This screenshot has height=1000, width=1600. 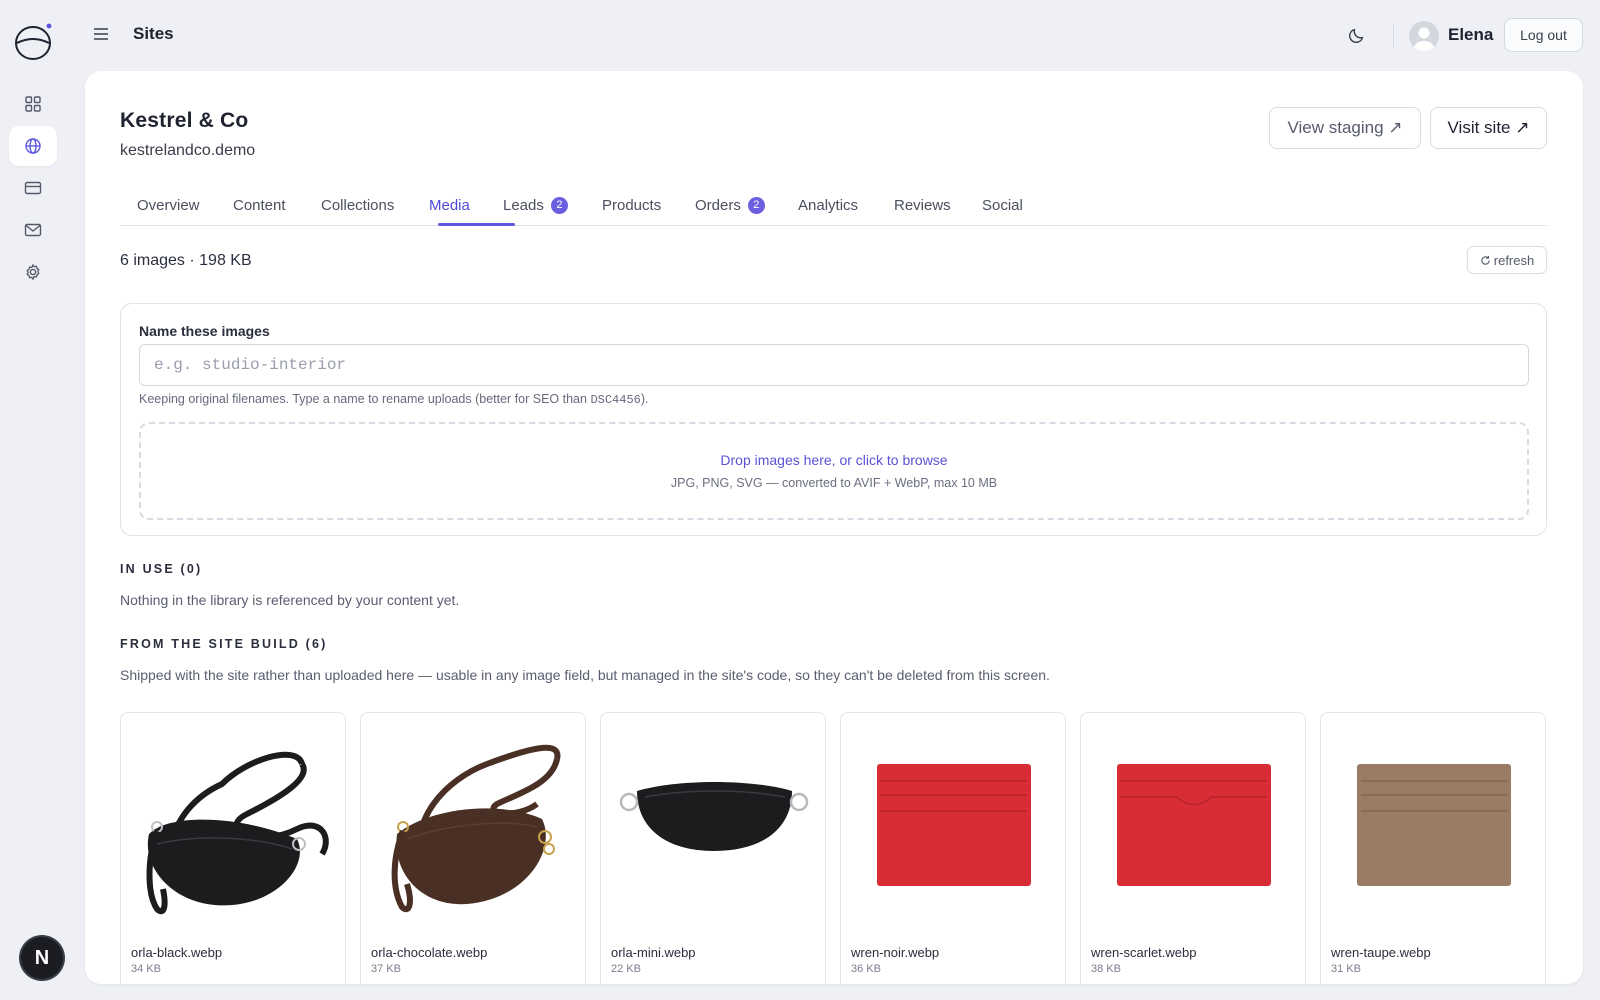 I want to click on image-tile: orla-chocolate.webp 37 KB, so click(x=473, y=848).